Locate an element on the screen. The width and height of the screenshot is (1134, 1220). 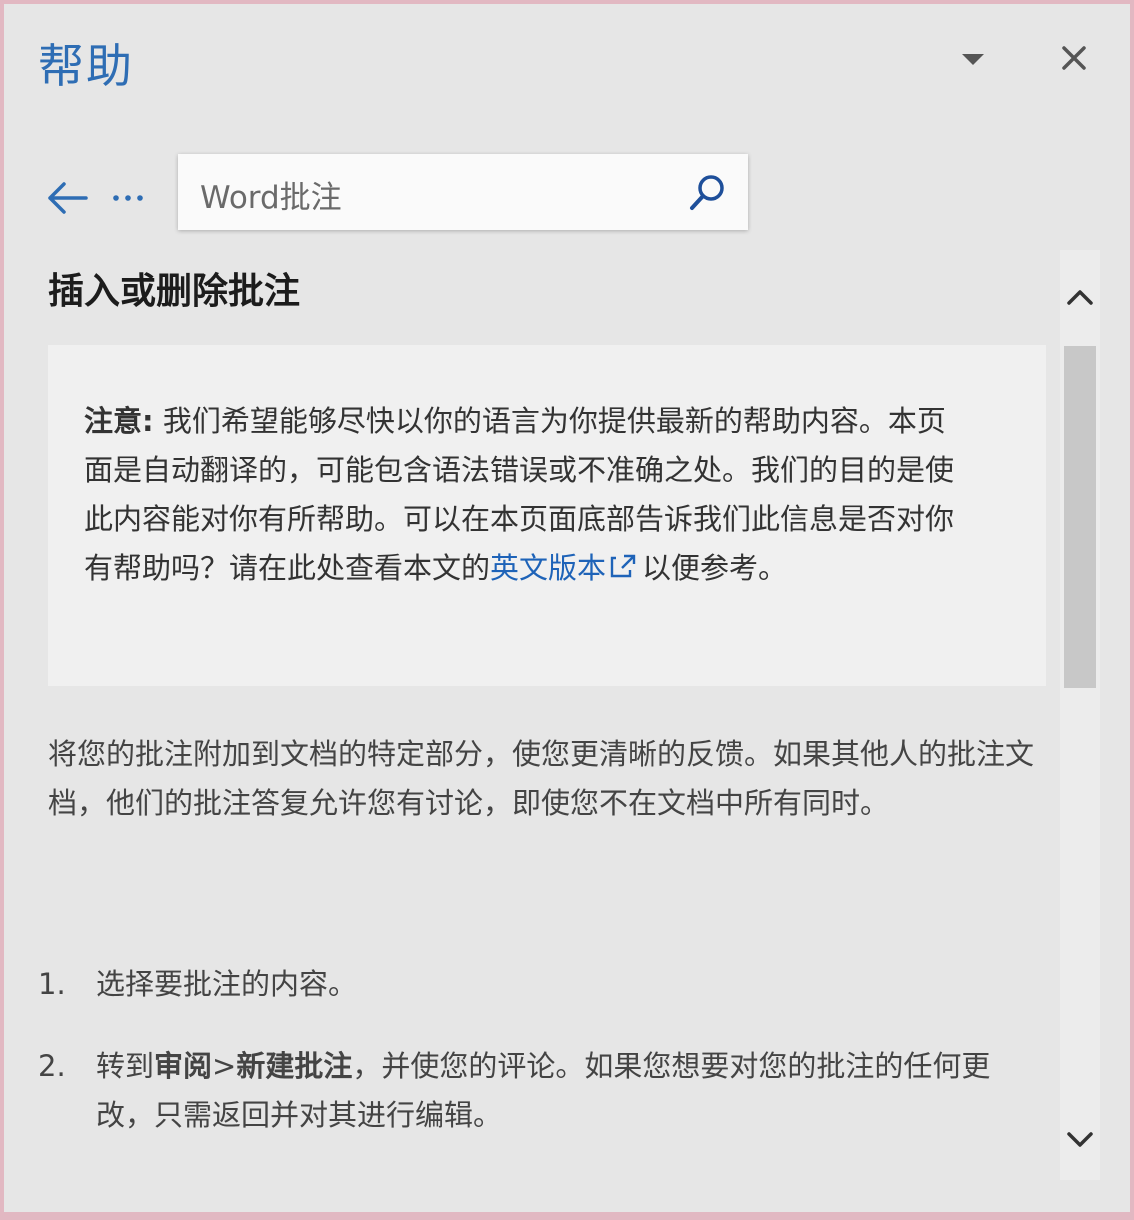
new-comment-ref: 新建批注 is located at coordinates (294, 1066).